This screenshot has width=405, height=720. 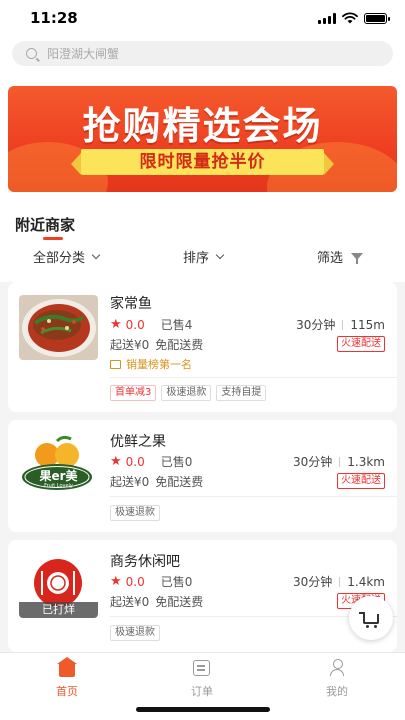 What do you see at coordinates (202, 162) in the screenshot?
I see `banner-subtitle: 限时限量抢半价` at bounding box center [202, 162].